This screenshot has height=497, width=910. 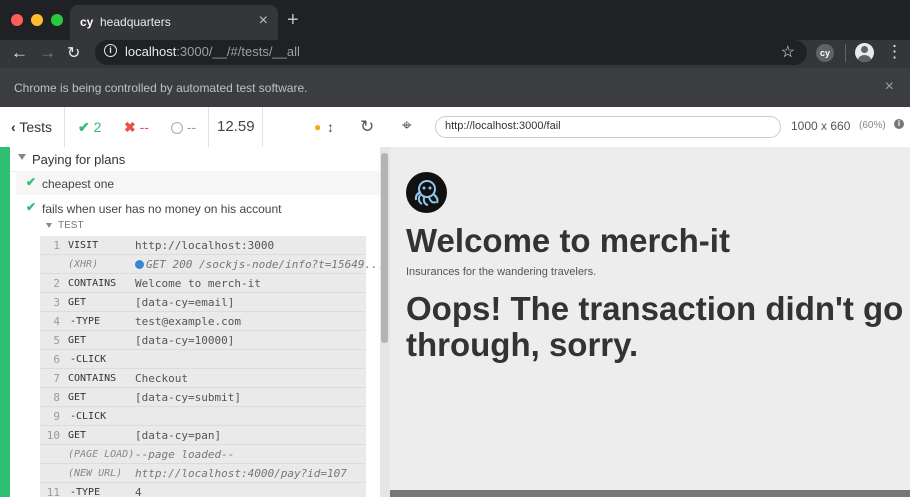 I want to click on address-bar-url: localhost:3000/__/#/tests/__all, so click(x=212, y=51).